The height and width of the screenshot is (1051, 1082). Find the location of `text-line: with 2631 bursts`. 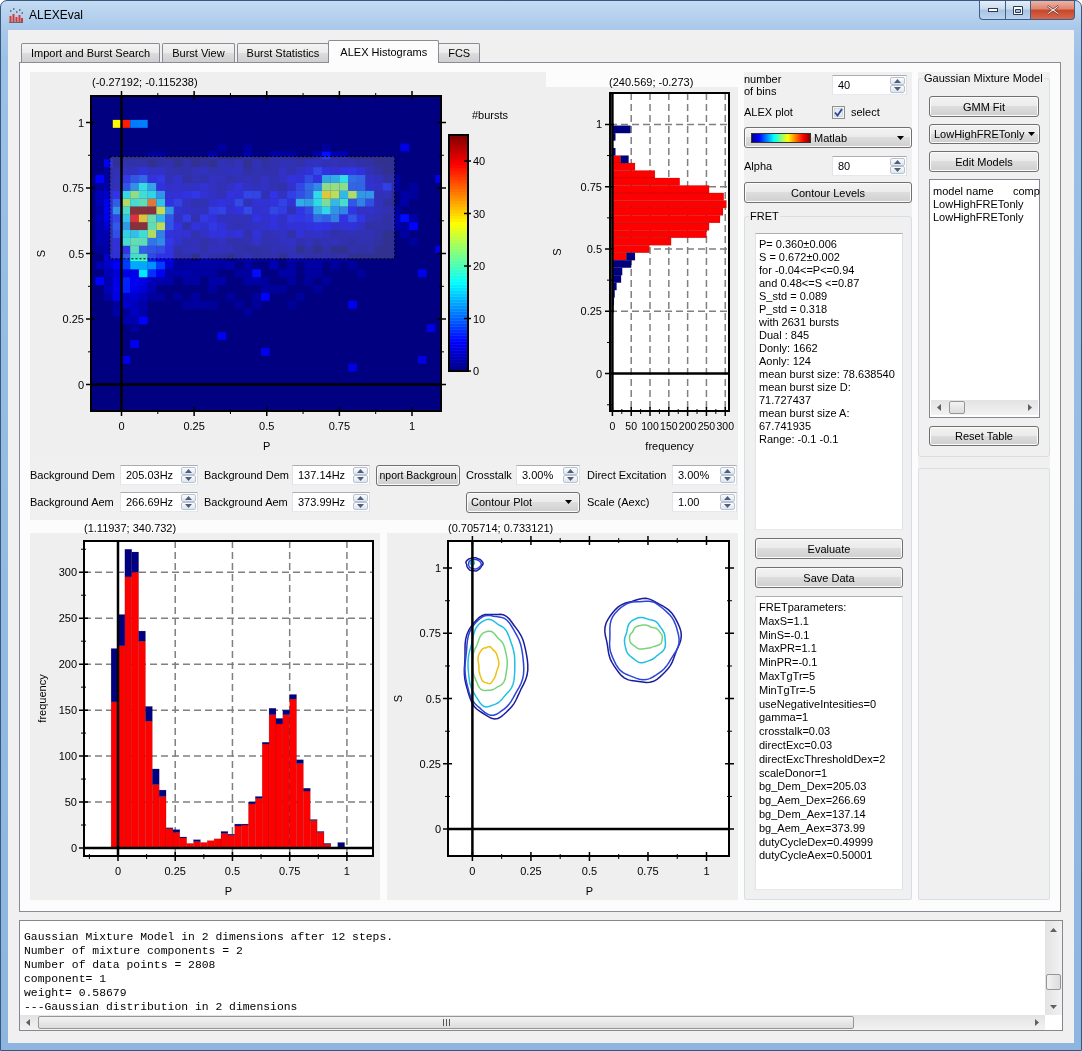

text-line: with 2631 bursts is located at coordinates (800, 322).